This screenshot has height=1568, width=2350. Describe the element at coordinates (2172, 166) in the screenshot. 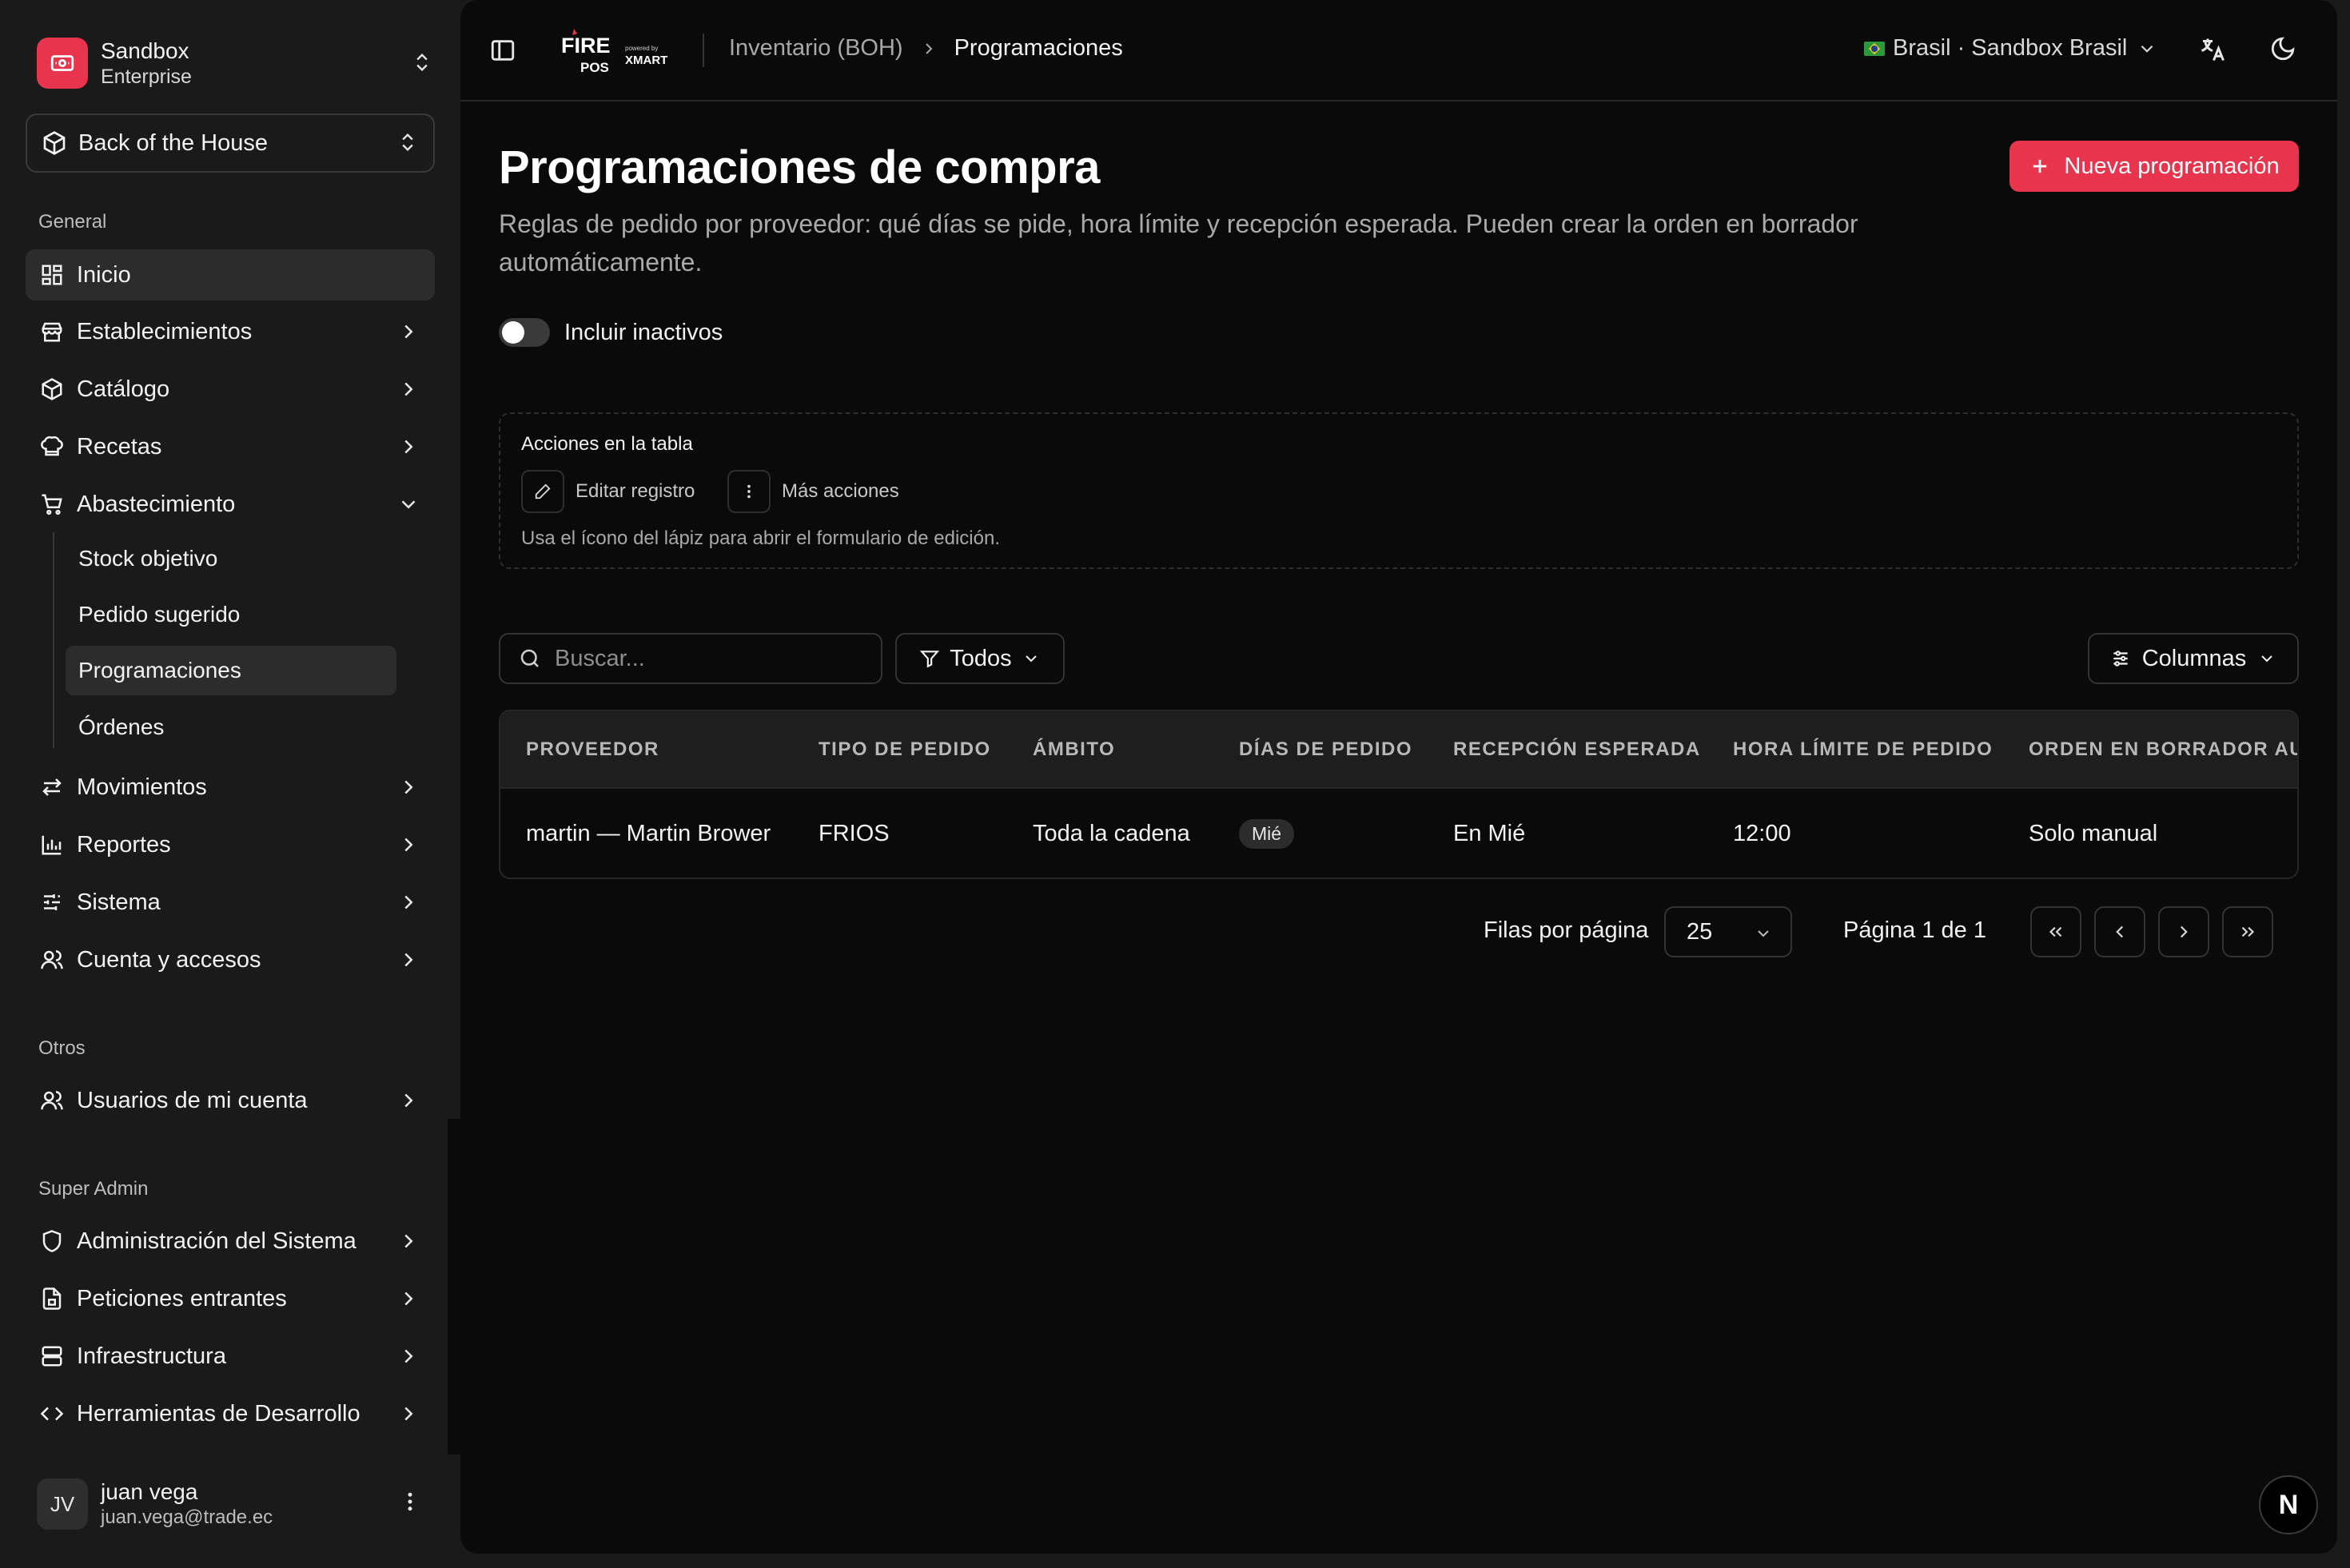

I see `new-schedule-label: Nueva programación` at that location.